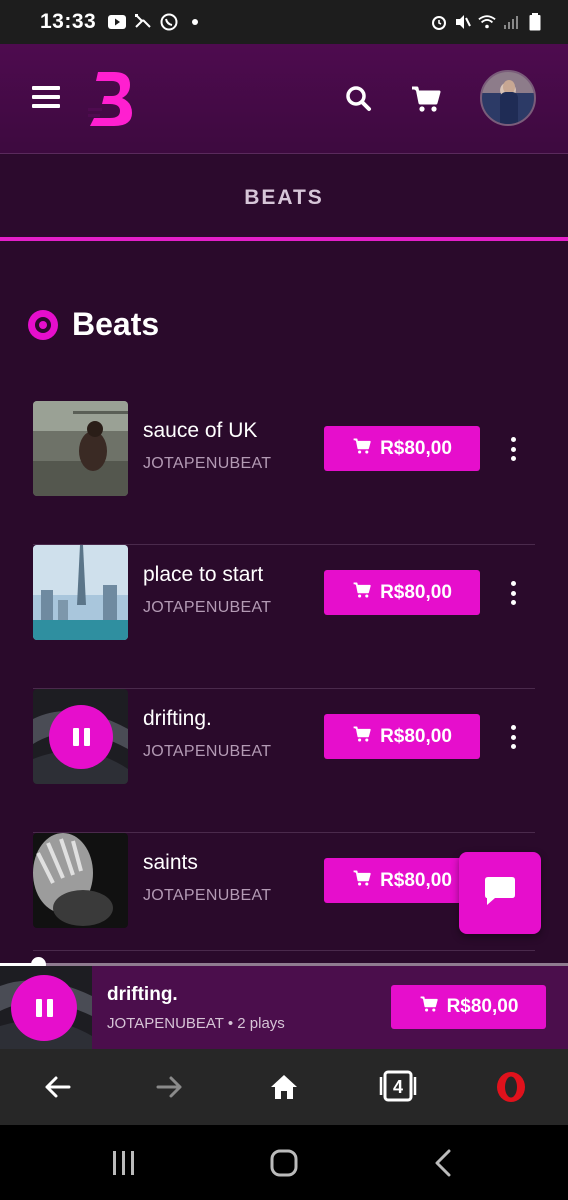 The width and height of the screenshot is (568, 1200). What do you see at coordinates (535, 22) in the screenshot?
I see `battery-icon` at bounding box center [535, 22].